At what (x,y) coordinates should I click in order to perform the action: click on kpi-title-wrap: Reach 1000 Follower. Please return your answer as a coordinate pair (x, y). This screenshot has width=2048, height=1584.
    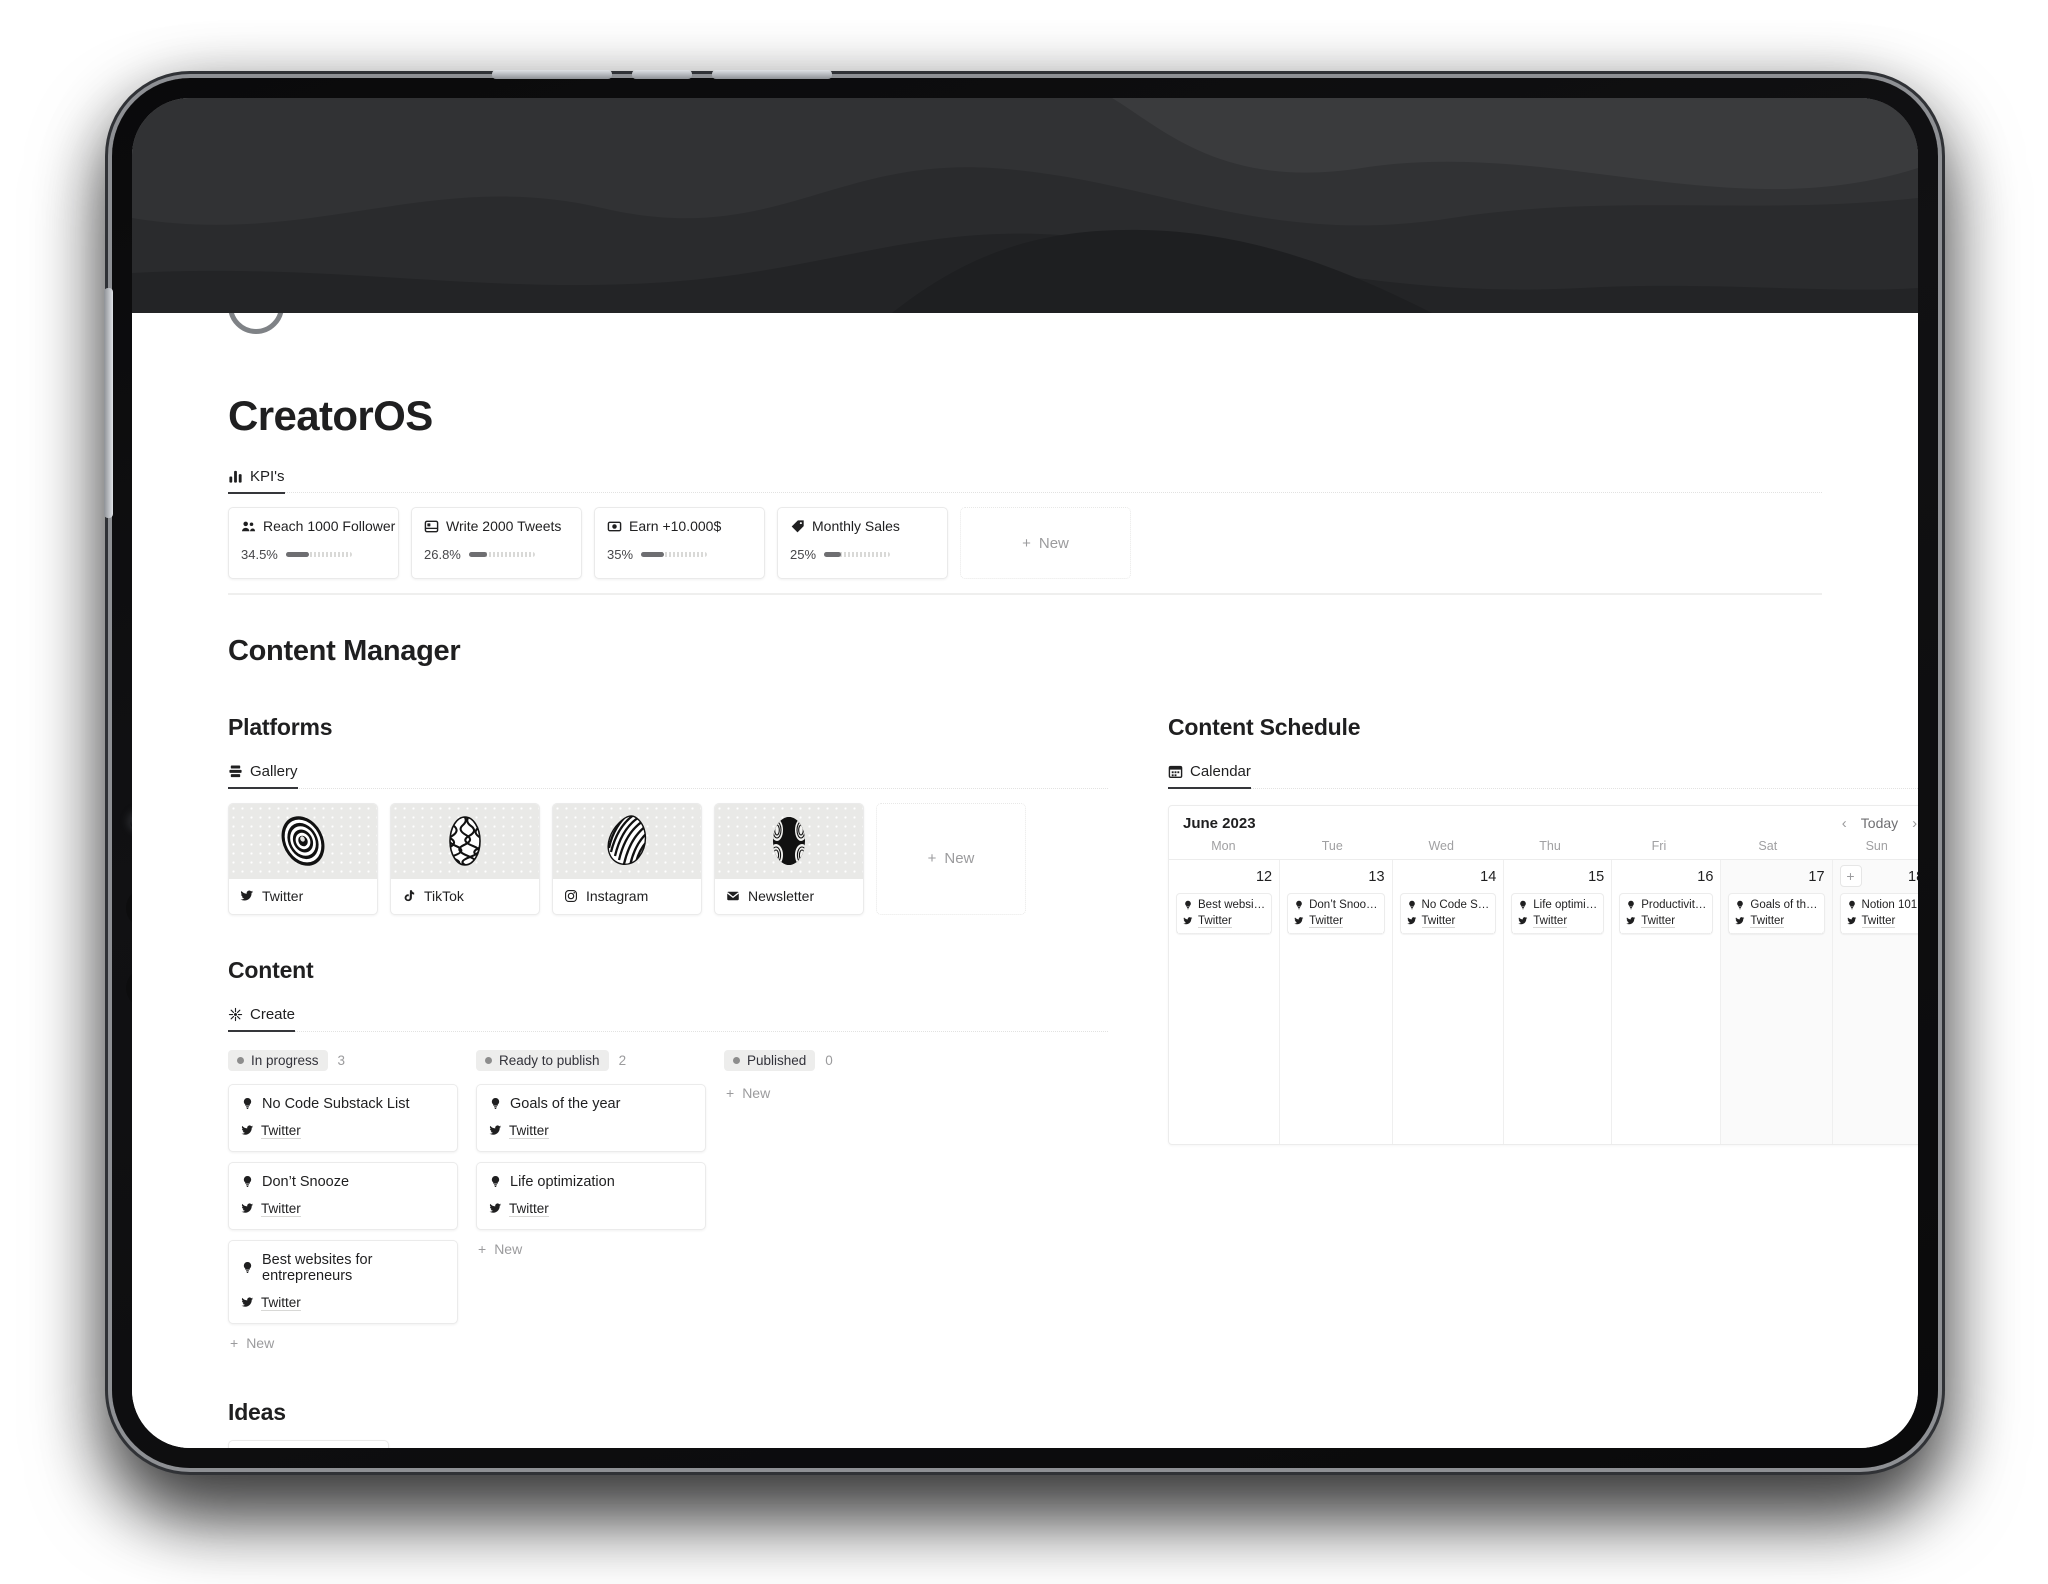
    Looking at the image, I should click on (318, 526).